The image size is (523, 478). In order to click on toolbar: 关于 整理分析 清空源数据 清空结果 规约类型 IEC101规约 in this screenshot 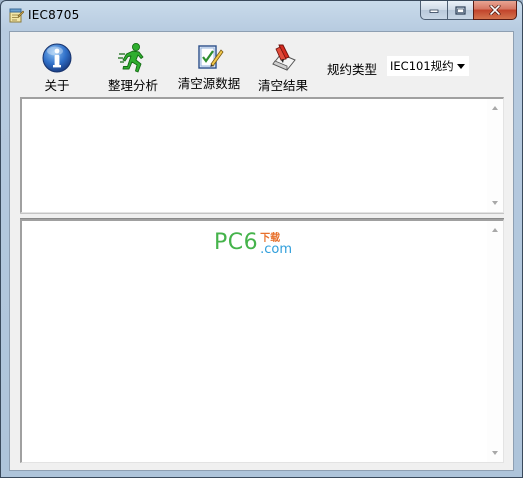, I will do `click(261, 63)`.